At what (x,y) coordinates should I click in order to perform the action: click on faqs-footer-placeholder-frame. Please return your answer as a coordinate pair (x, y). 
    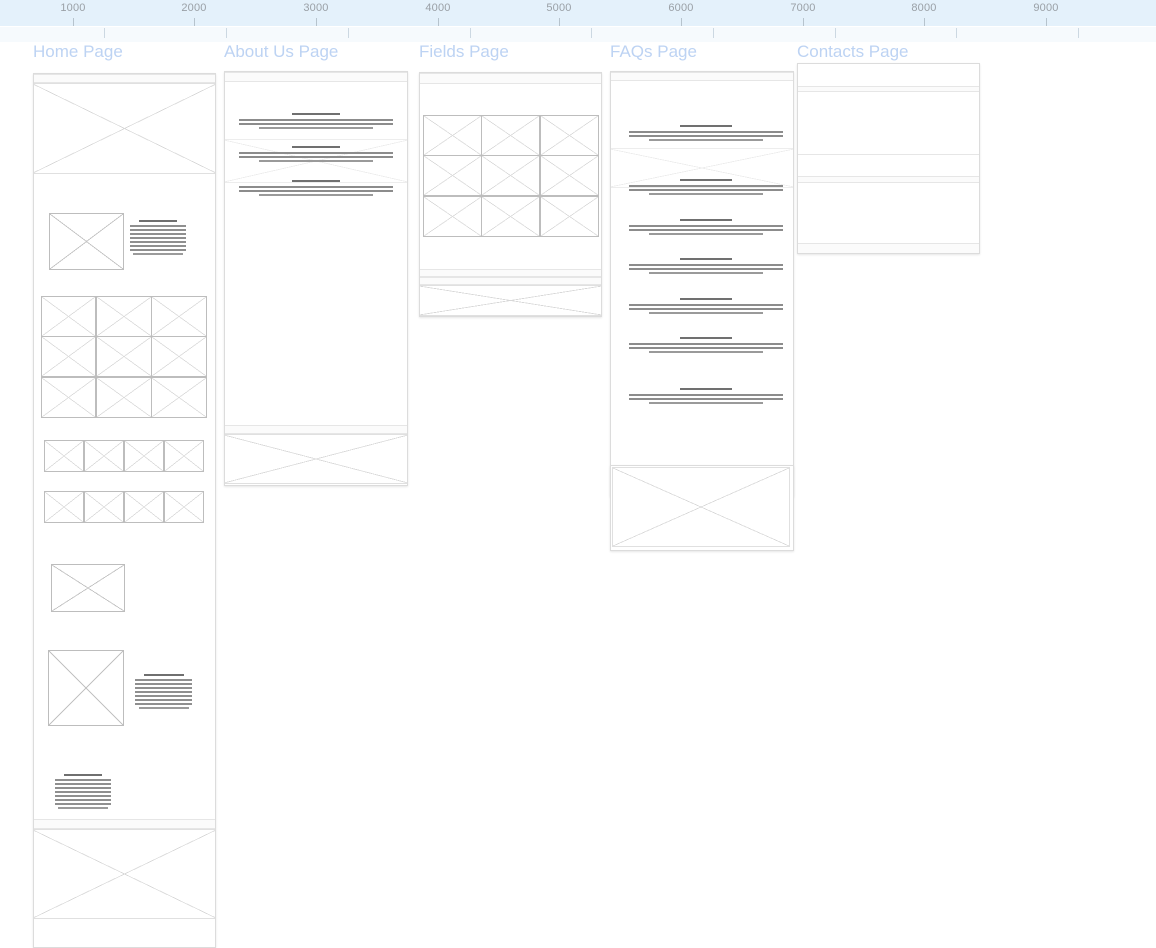
    Looking at the image, I should click on (702, 508).